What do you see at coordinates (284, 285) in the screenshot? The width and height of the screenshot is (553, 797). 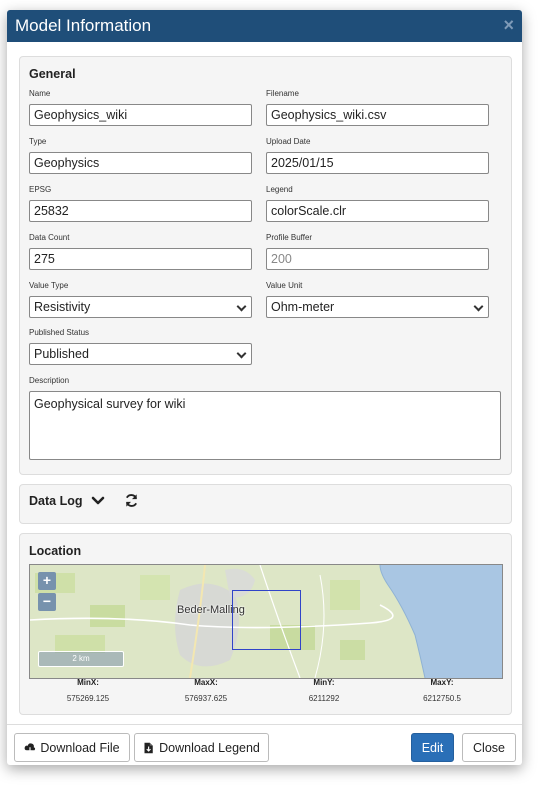 I see `value-unit-label: Value Unit` at bounding box center [284, 285].